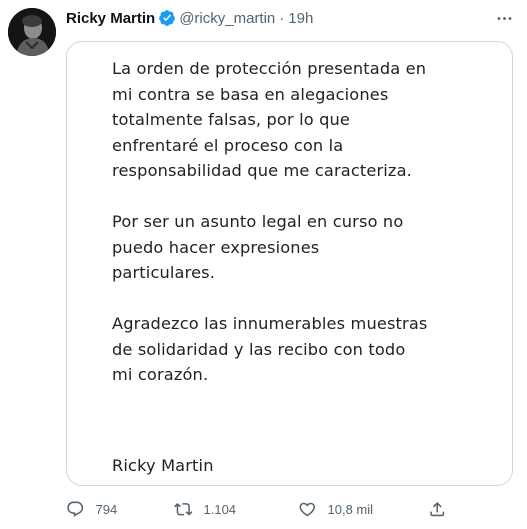 The height and width of the screenshot is (529, 527). Describe the element at coordinates (262, 170) in the screenshot. I see `statement-line: responsabilidad que me caracteriza.` at that location.